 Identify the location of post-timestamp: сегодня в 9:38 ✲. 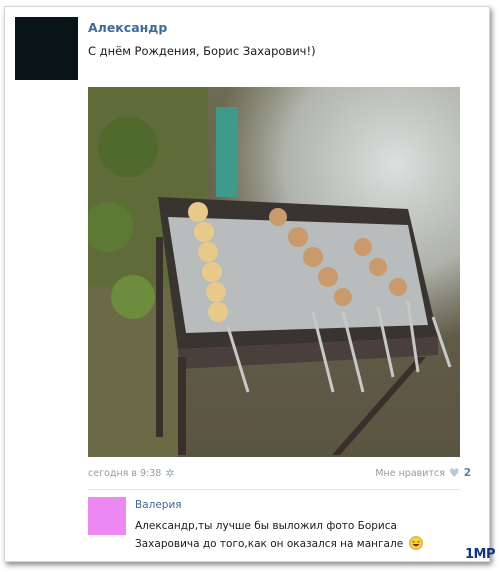
(131, 473).